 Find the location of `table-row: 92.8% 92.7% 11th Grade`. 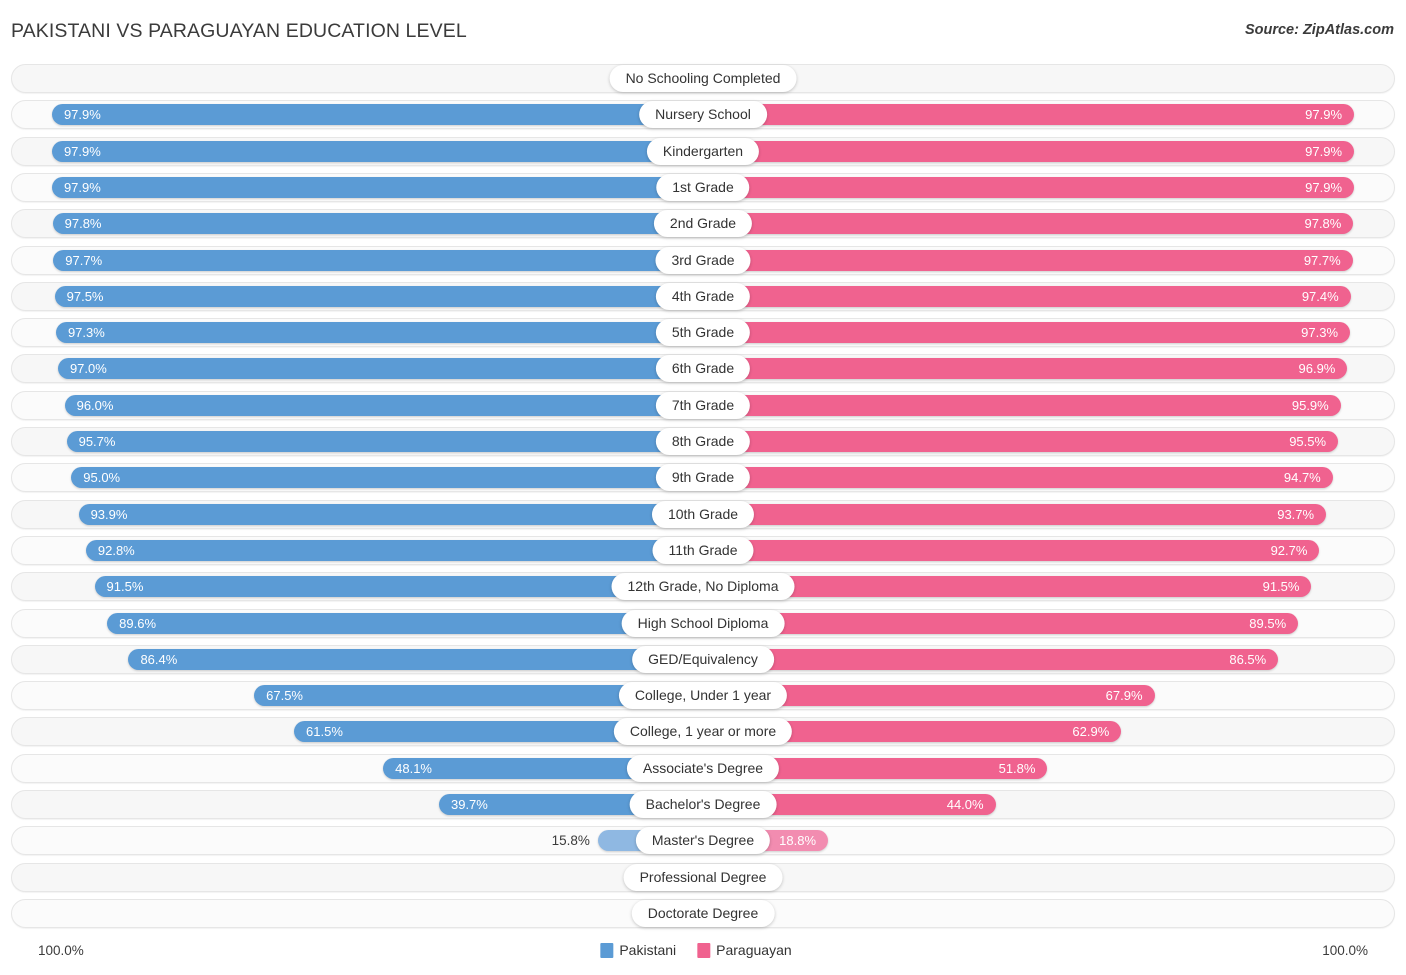

table-row: 92.8% 92.7% 11th Grade is located at coordinates (703, 550).